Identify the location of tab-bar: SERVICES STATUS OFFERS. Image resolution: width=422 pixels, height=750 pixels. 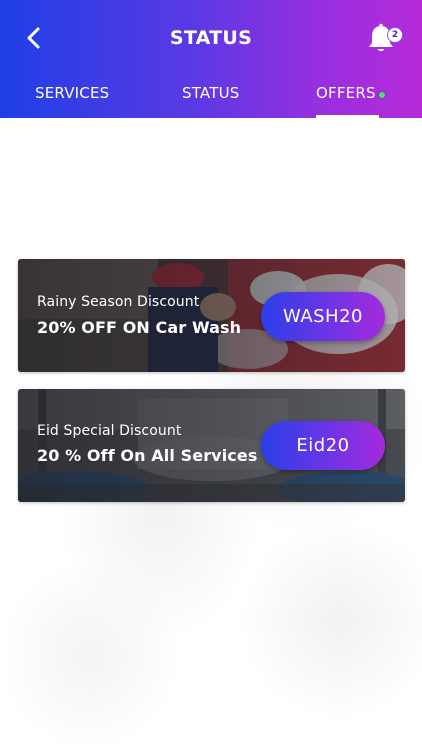
(211, 101).